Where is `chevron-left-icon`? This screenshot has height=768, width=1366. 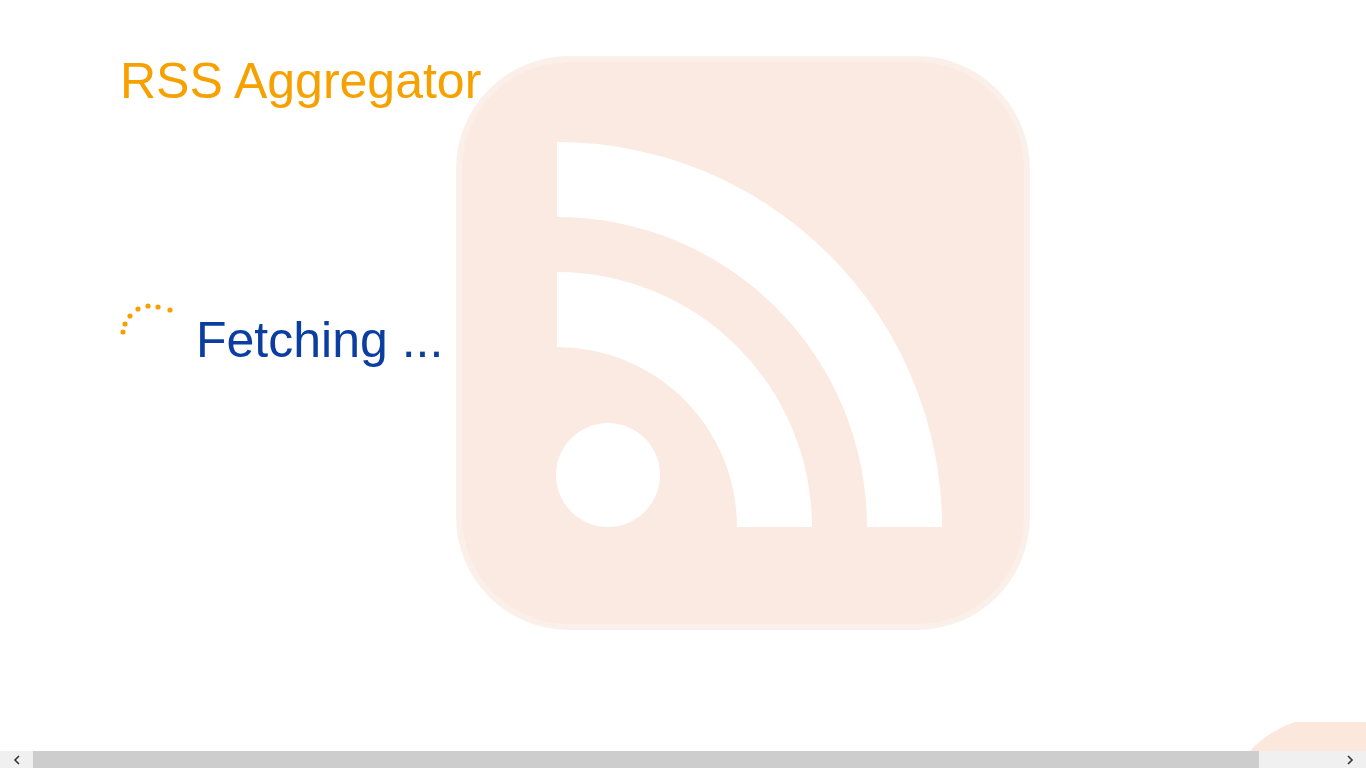 chevron-left-icon is located at coordinates (16, 759).